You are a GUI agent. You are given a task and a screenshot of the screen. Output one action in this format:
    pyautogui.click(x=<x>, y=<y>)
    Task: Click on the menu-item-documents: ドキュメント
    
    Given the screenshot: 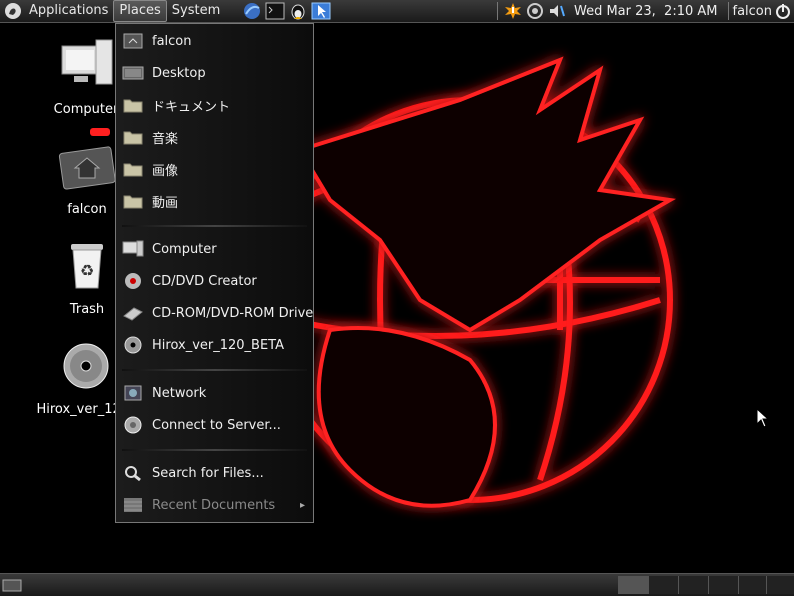 What is the action you would take?
    pyautogui.click(x=214, y=105)
    